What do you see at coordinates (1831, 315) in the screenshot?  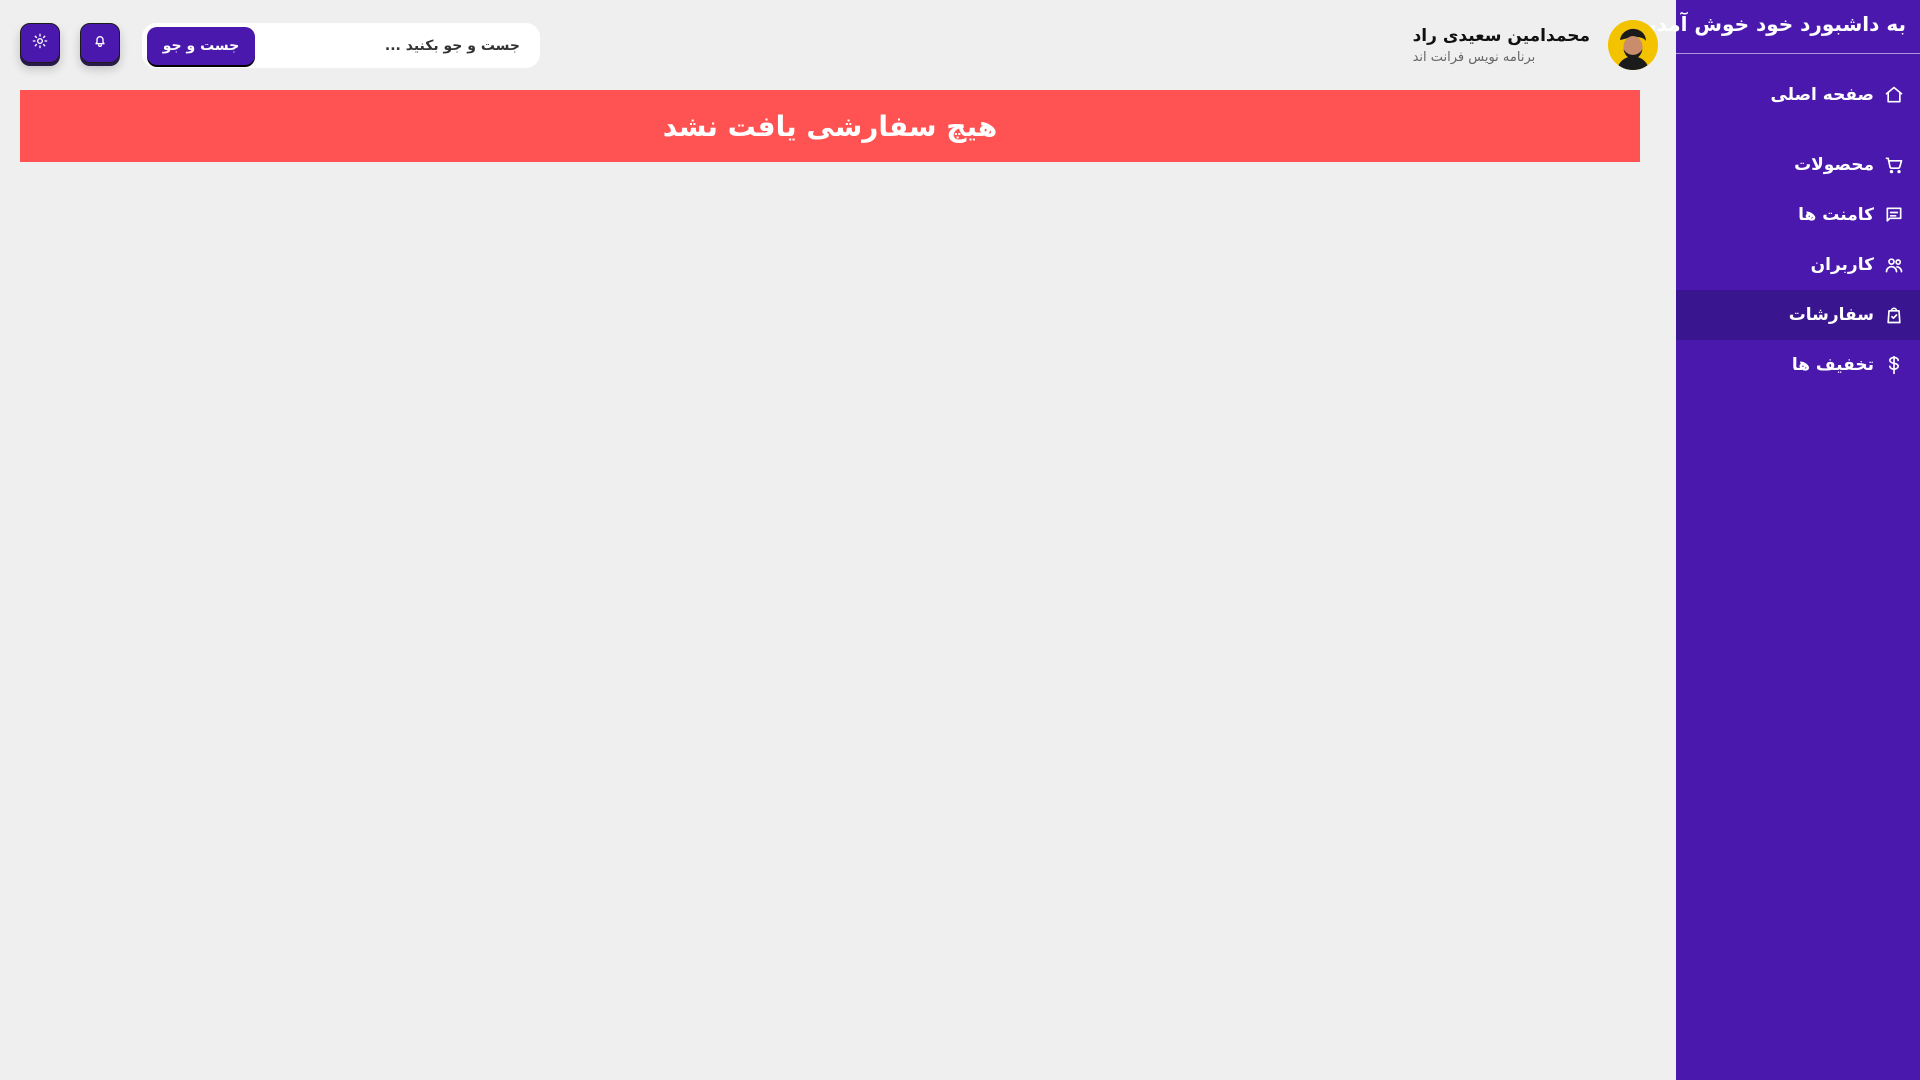 I see `sidebar-item-label: سفارشات` at bounding box center [1831, 315].